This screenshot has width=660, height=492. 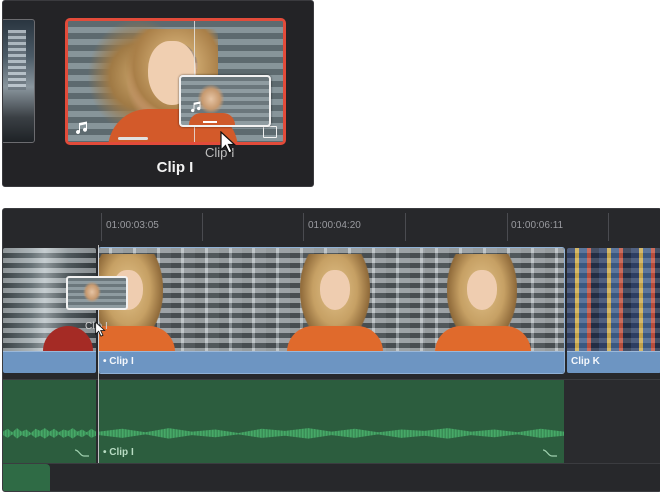 What do you see at coordinates (118, 361) in the screenshot?
I see `clip-name-label: • Clip I` at bounding box center [118, 361].